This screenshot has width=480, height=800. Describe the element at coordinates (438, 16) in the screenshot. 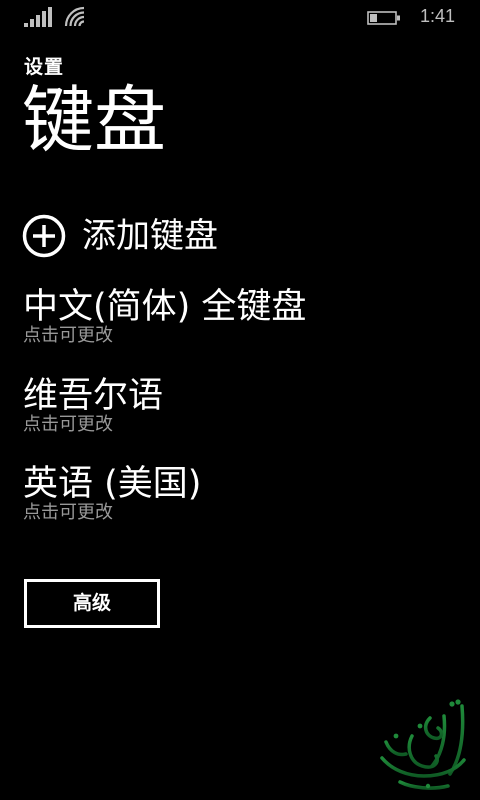

I see `clock: 1:41` at that location.